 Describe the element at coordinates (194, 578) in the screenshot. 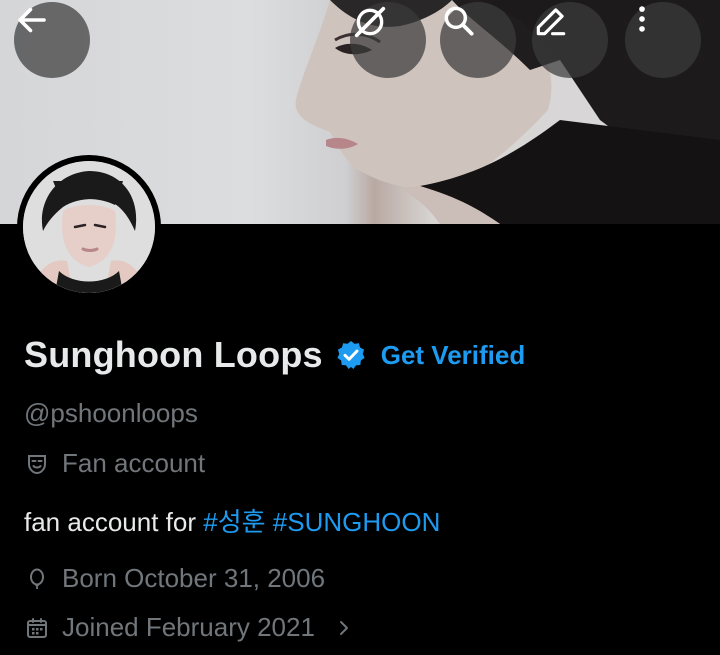

I see `birthdate-label: Born October 31, 2006` at that location.